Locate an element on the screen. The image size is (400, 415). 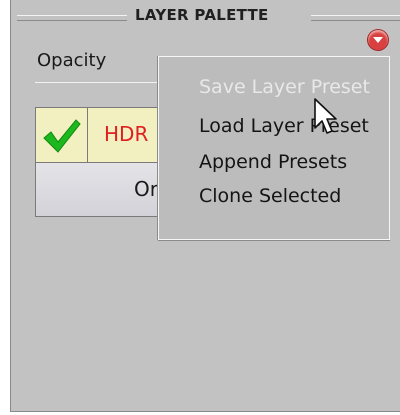
layer-visibility-toggle is located at coordinates (61, 135).